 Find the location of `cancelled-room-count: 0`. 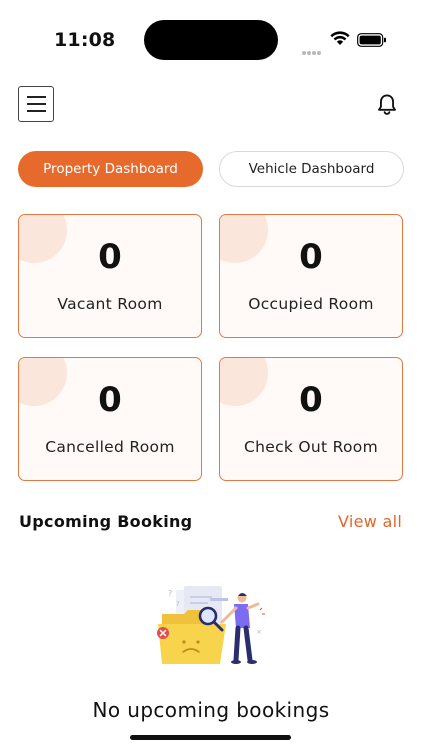

cancelled-room-count: 0 is located at coordinates (110, 400).